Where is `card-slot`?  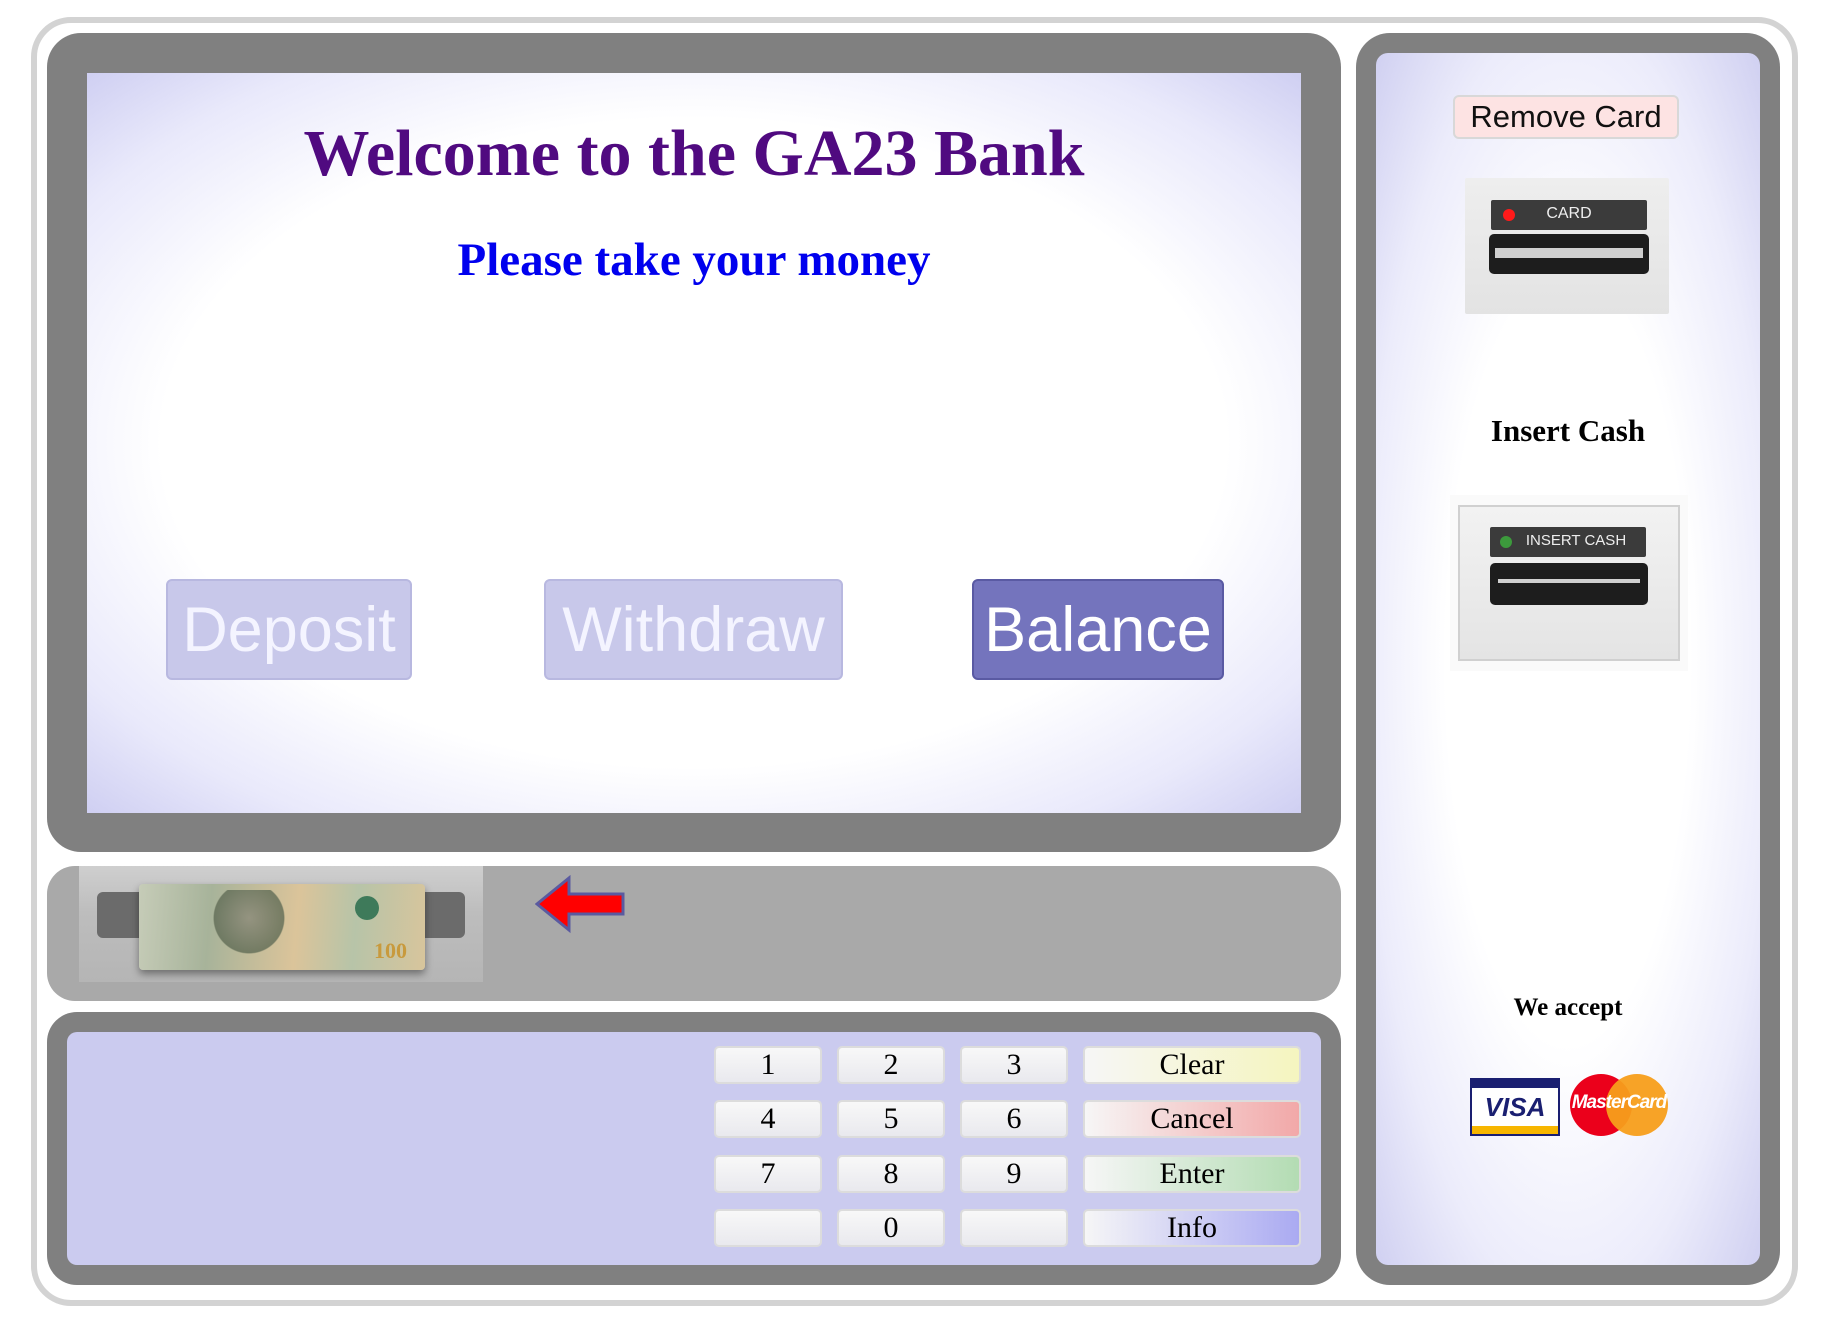 card-slot is located at coordinates (1569, 254).